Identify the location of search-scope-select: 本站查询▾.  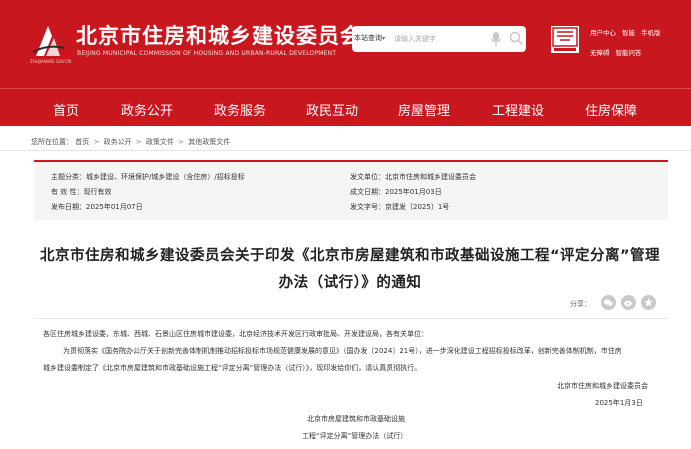
(369, 38).